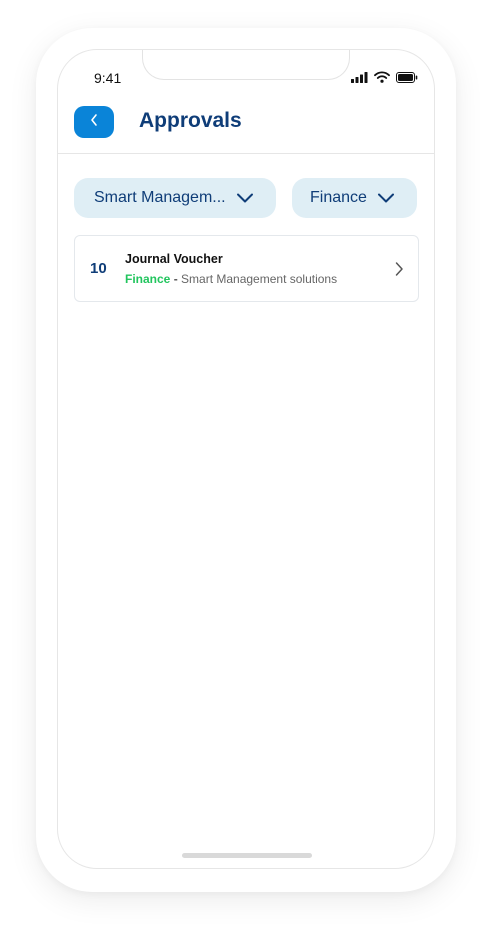  I want to click on department-filter-label: Finance, so click(338, 197).